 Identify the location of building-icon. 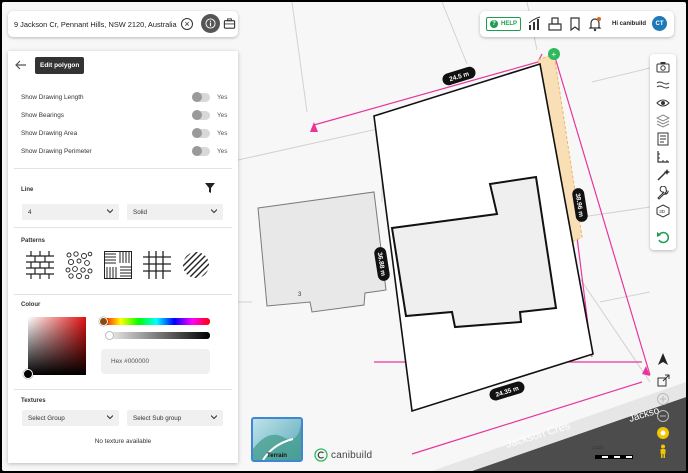
(555, 24).